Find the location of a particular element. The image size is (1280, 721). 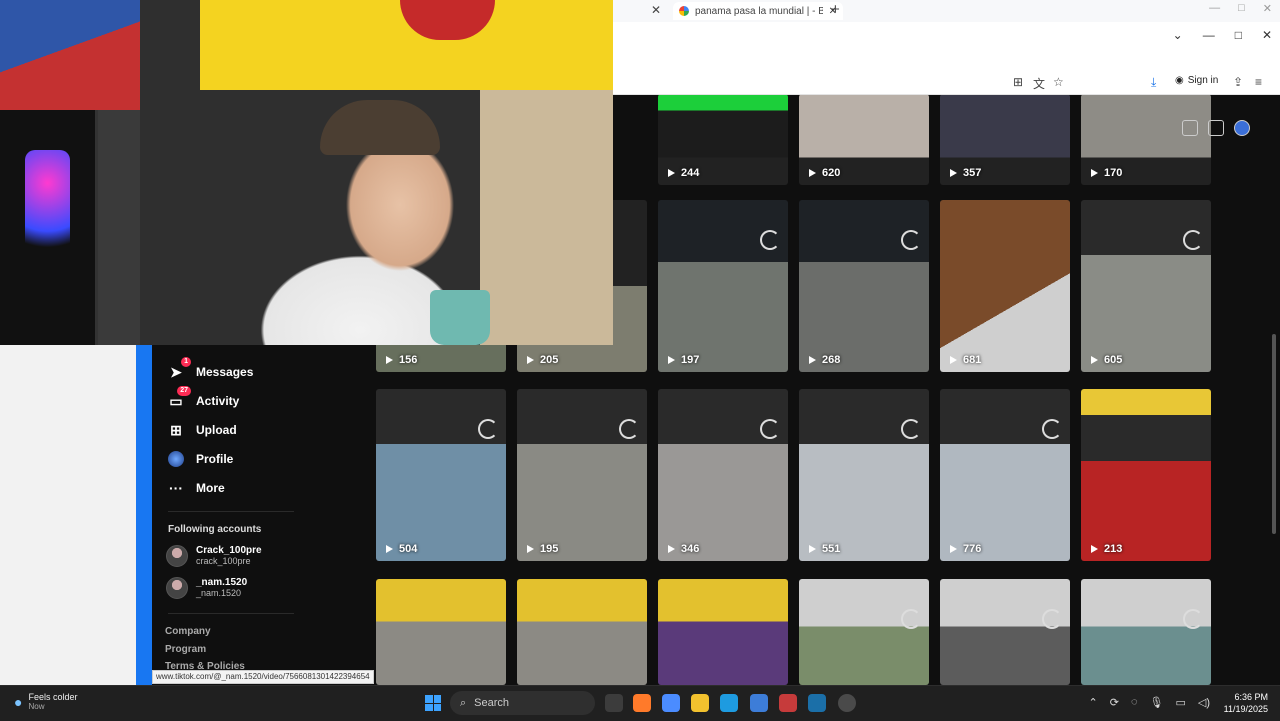

weather-widget: ● Feels colder Now is located at coordinates (46, 702).